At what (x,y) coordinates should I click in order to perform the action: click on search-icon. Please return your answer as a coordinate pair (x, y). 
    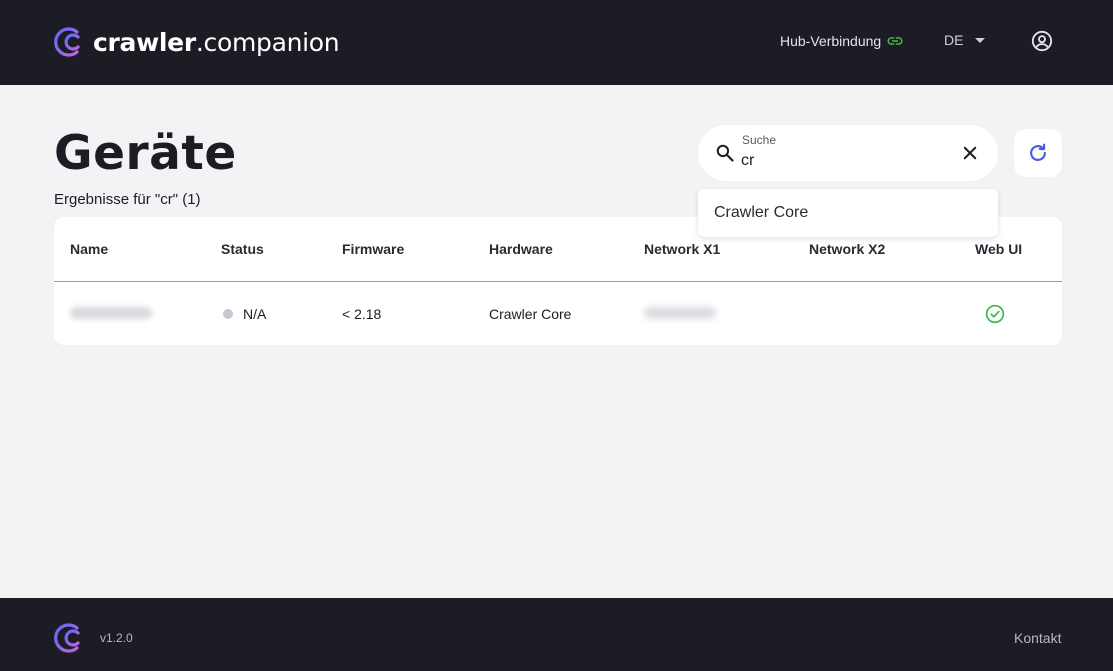
    Looking at the image, I should click on (725, 153).